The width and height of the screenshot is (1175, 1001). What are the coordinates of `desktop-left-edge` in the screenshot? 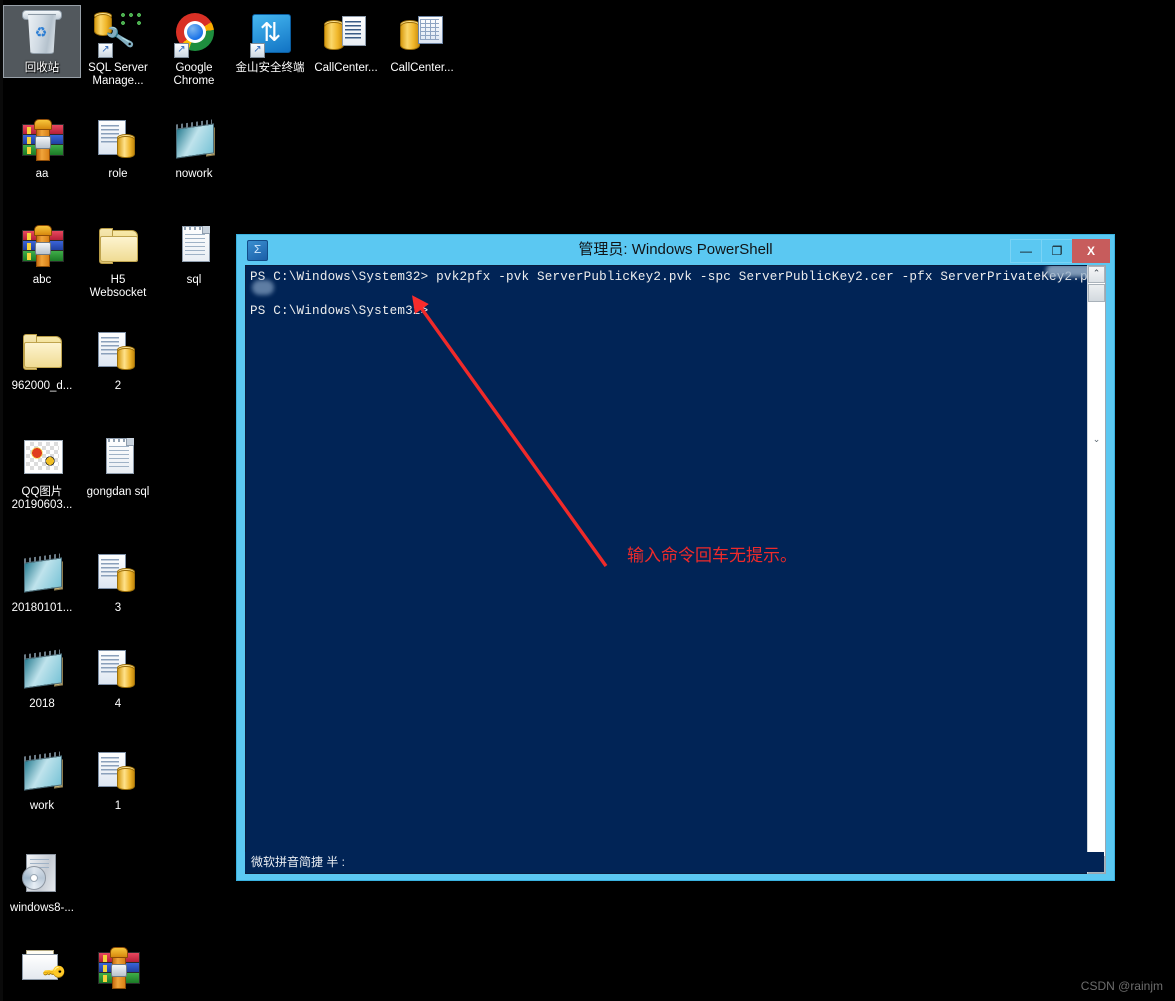 It's located at (1, 500).